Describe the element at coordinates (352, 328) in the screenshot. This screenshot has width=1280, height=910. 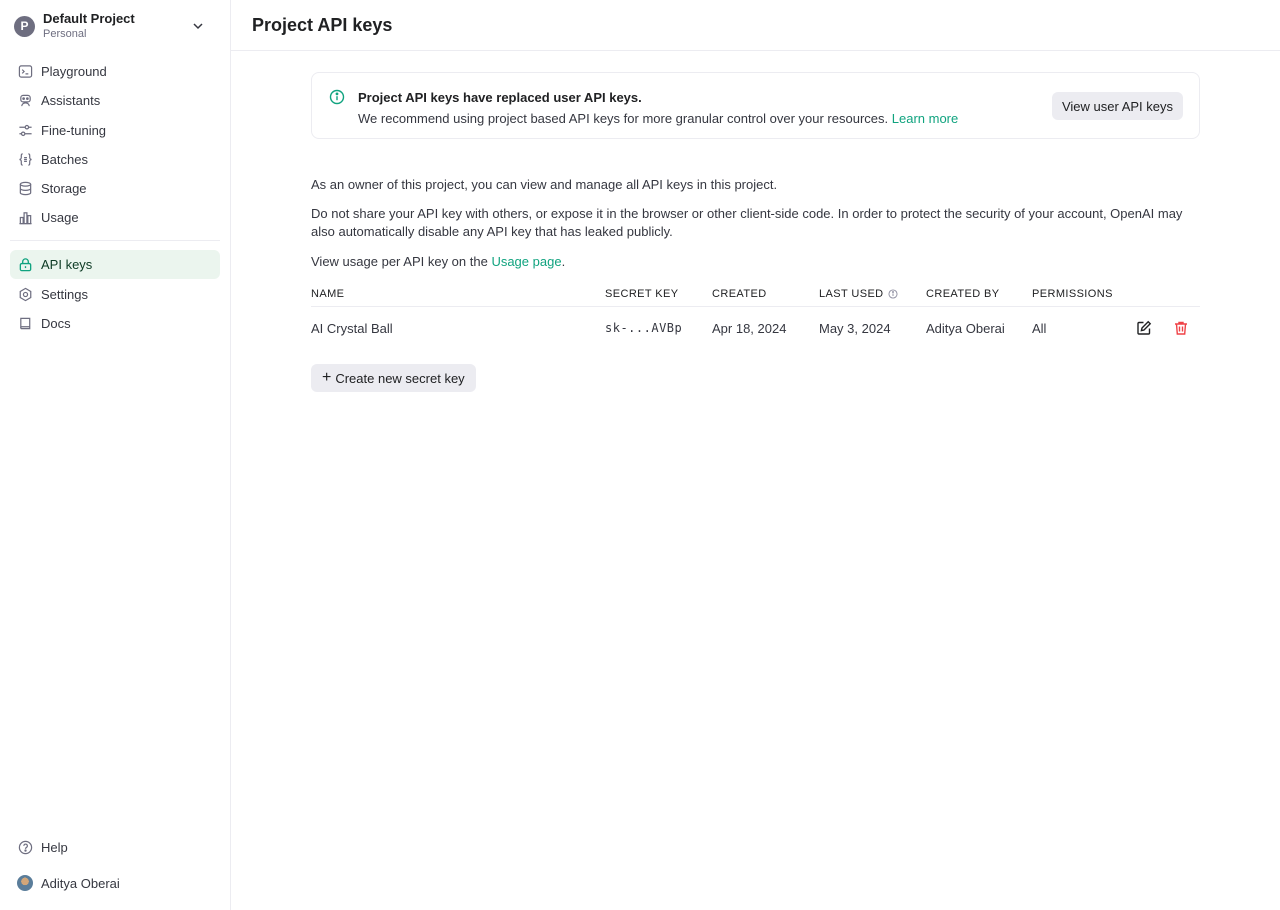
I see `key-name: AI Crystal Ball` at that location.